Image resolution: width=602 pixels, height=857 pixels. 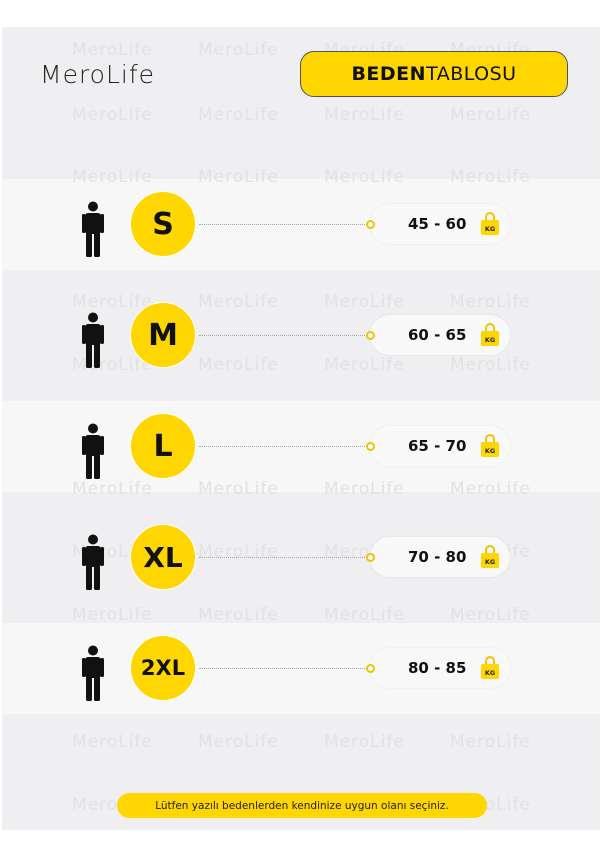 I want to click on weight-range: 65 - 70, so click(x=437, y=446).